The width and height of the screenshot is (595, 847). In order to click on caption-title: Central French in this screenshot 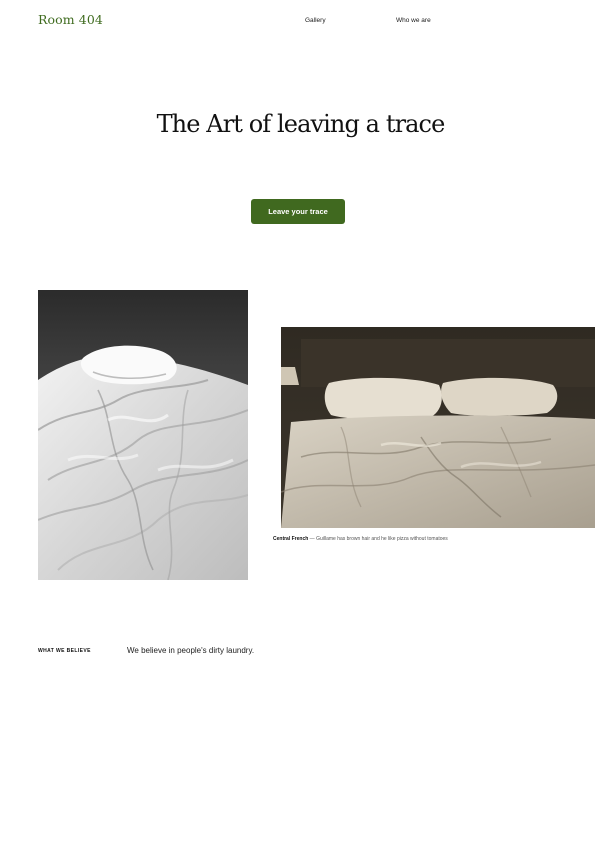, I will do `click(291, 539)`.